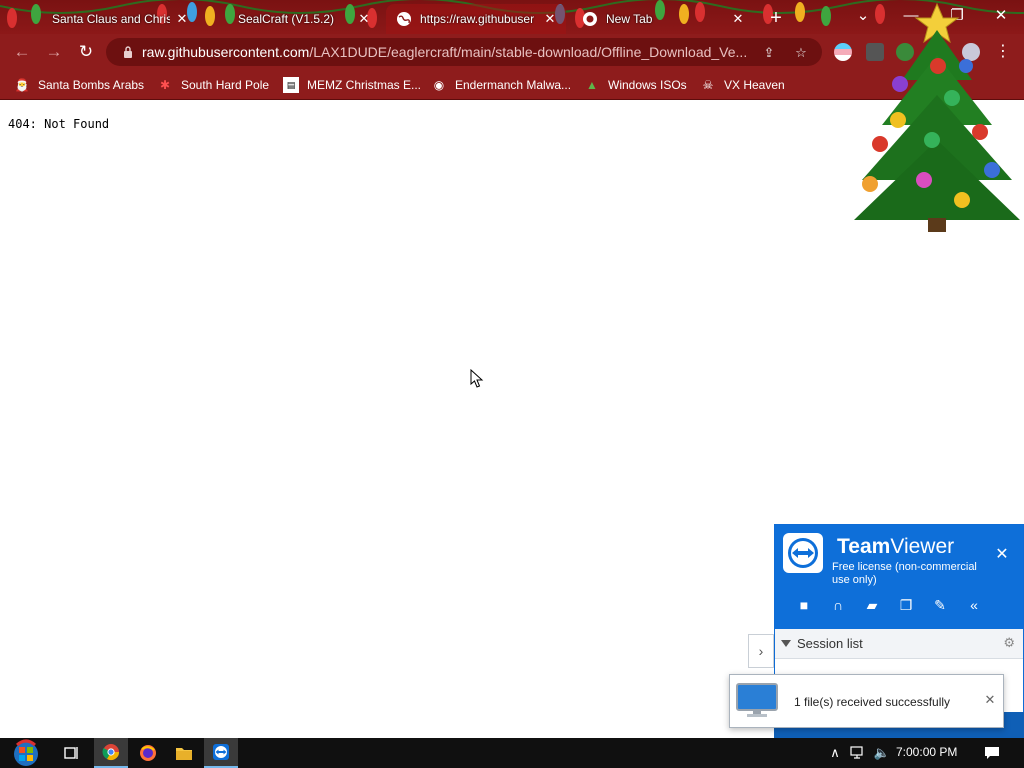  I want to click on bookmark-label: South Hard Pole, so click(225, 85).